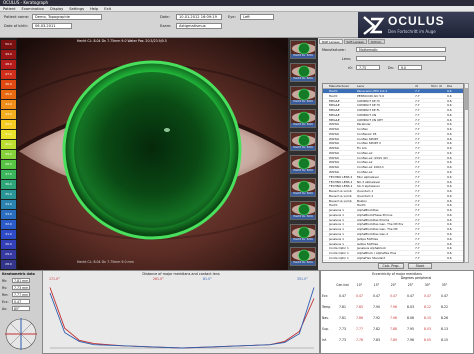  What do you see at coordinates (343, 86) in the screenshot?
I see `col-header-manufacturer: Manufacturer` at bounding box center [343, 86].